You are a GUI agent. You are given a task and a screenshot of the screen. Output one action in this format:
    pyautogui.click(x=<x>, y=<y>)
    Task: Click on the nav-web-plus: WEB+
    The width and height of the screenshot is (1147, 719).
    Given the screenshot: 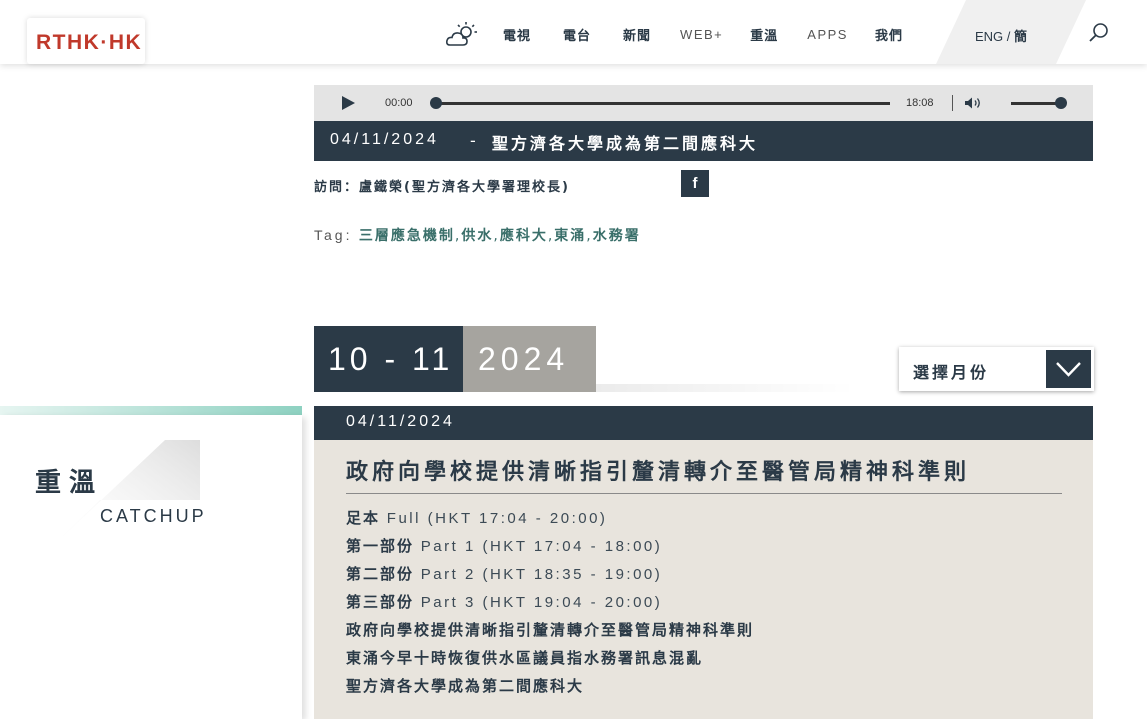 What is the action you would take?
    pyautogui.click(x=701, y=34)
    